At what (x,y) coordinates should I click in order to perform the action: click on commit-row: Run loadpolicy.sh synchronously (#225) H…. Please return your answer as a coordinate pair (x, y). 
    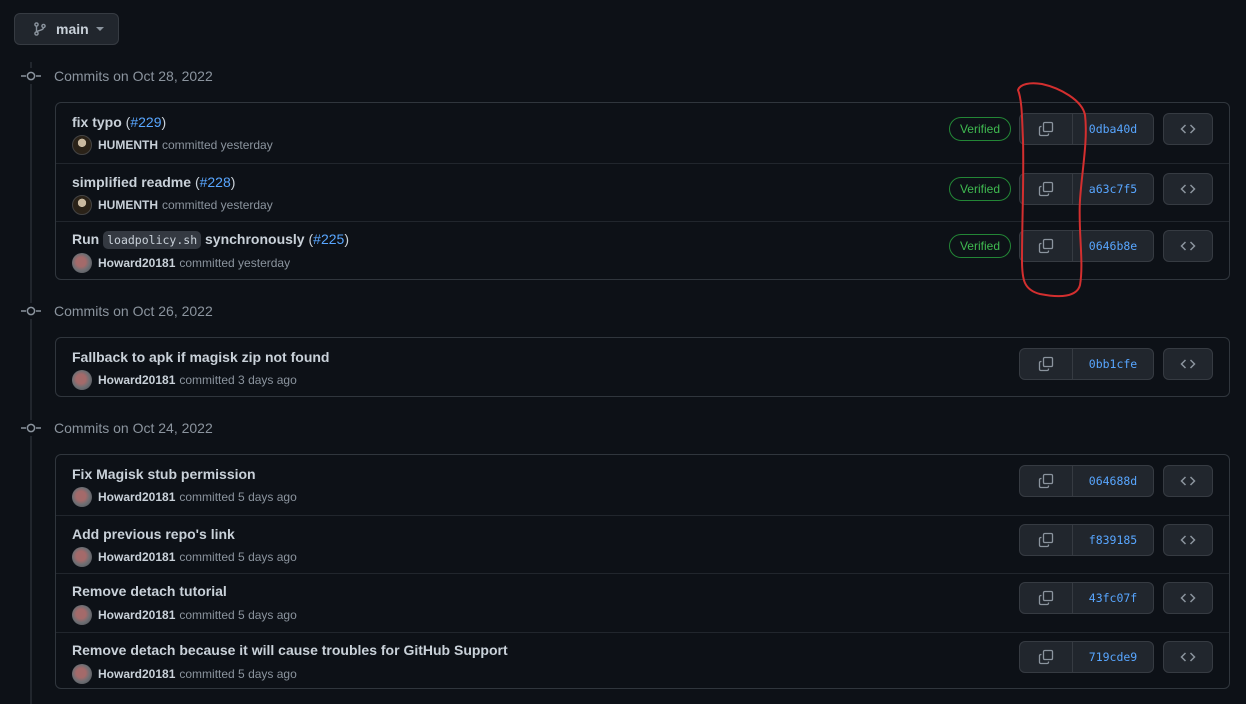
    Looking at the image, I should click on (642, 250).